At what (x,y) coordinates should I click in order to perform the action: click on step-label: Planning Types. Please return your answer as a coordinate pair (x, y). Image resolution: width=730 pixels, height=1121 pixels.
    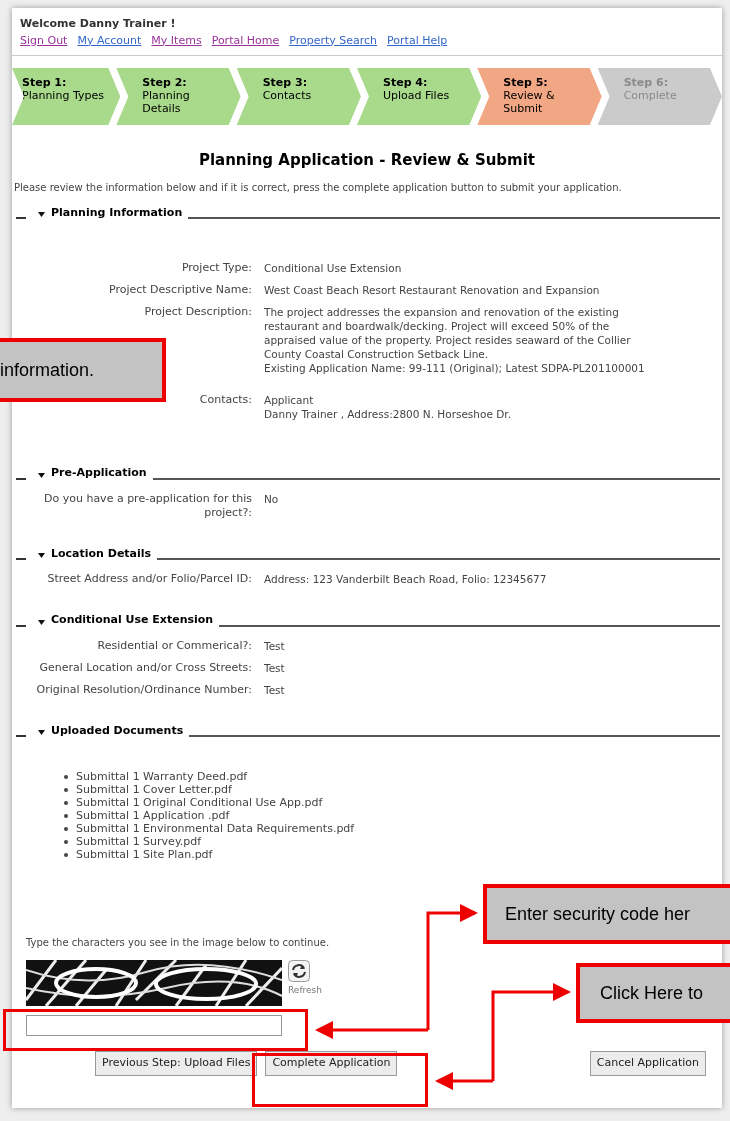
    Looking at the image, I should click on (63, 95).